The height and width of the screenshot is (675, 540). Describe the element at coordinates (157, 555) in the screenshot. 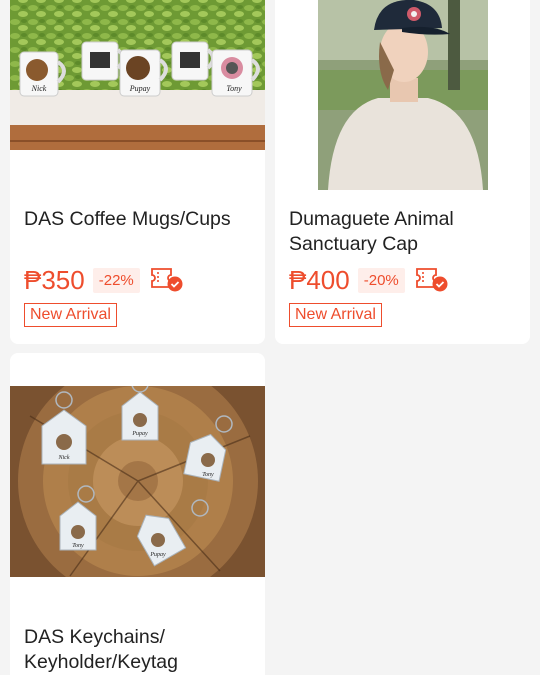

I see `keytag-name-5: Pupay` at that location.